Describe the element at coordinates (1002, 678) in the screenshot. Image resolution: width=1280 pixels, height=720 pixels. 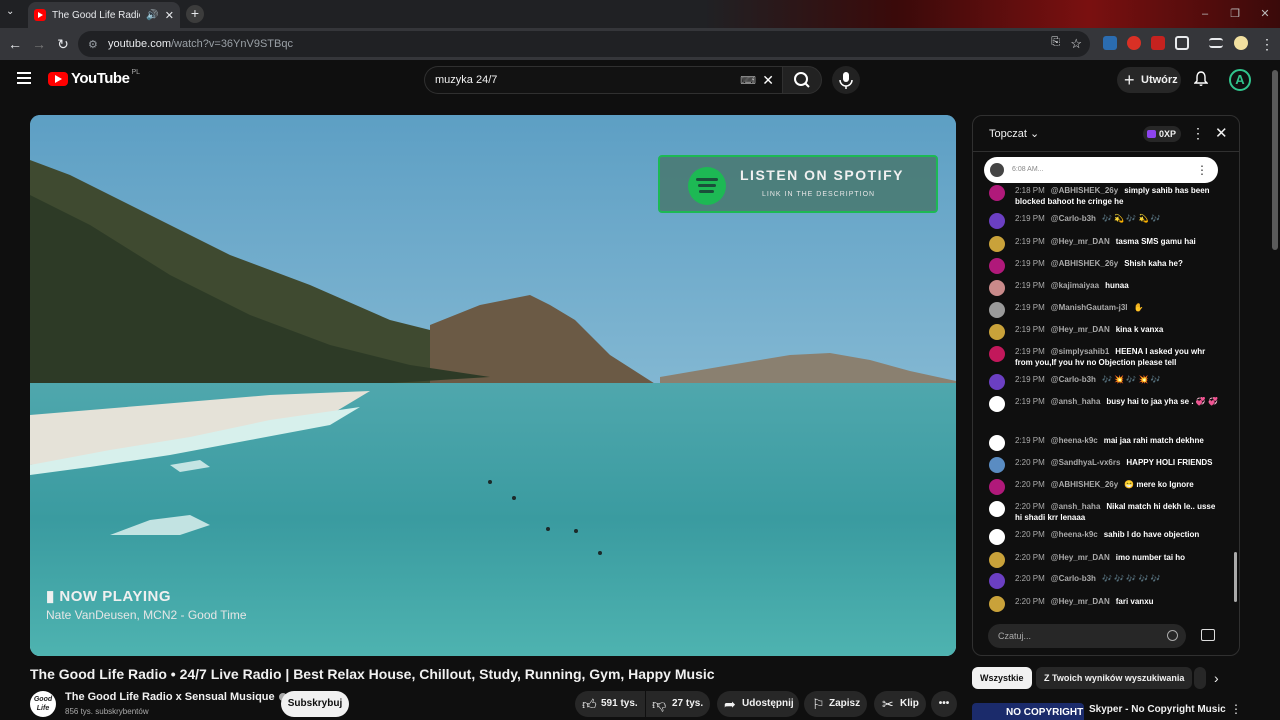
I see `chip-all: Wszystkie` at that location.